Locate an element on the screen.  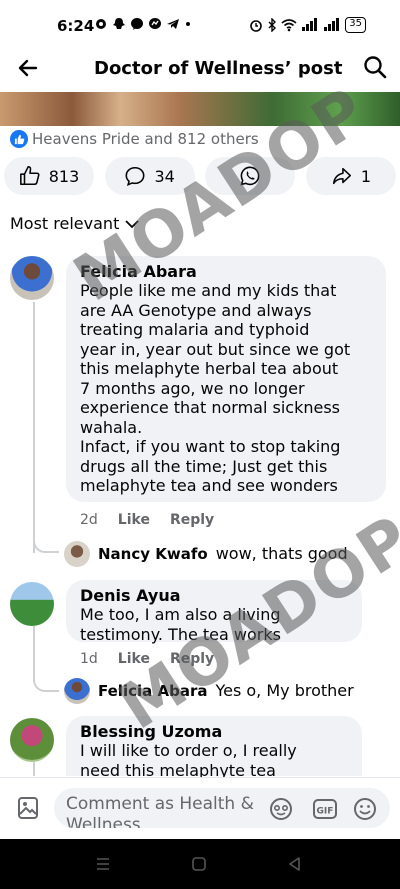
share-button: 1 is located at coordinates (350, 176).